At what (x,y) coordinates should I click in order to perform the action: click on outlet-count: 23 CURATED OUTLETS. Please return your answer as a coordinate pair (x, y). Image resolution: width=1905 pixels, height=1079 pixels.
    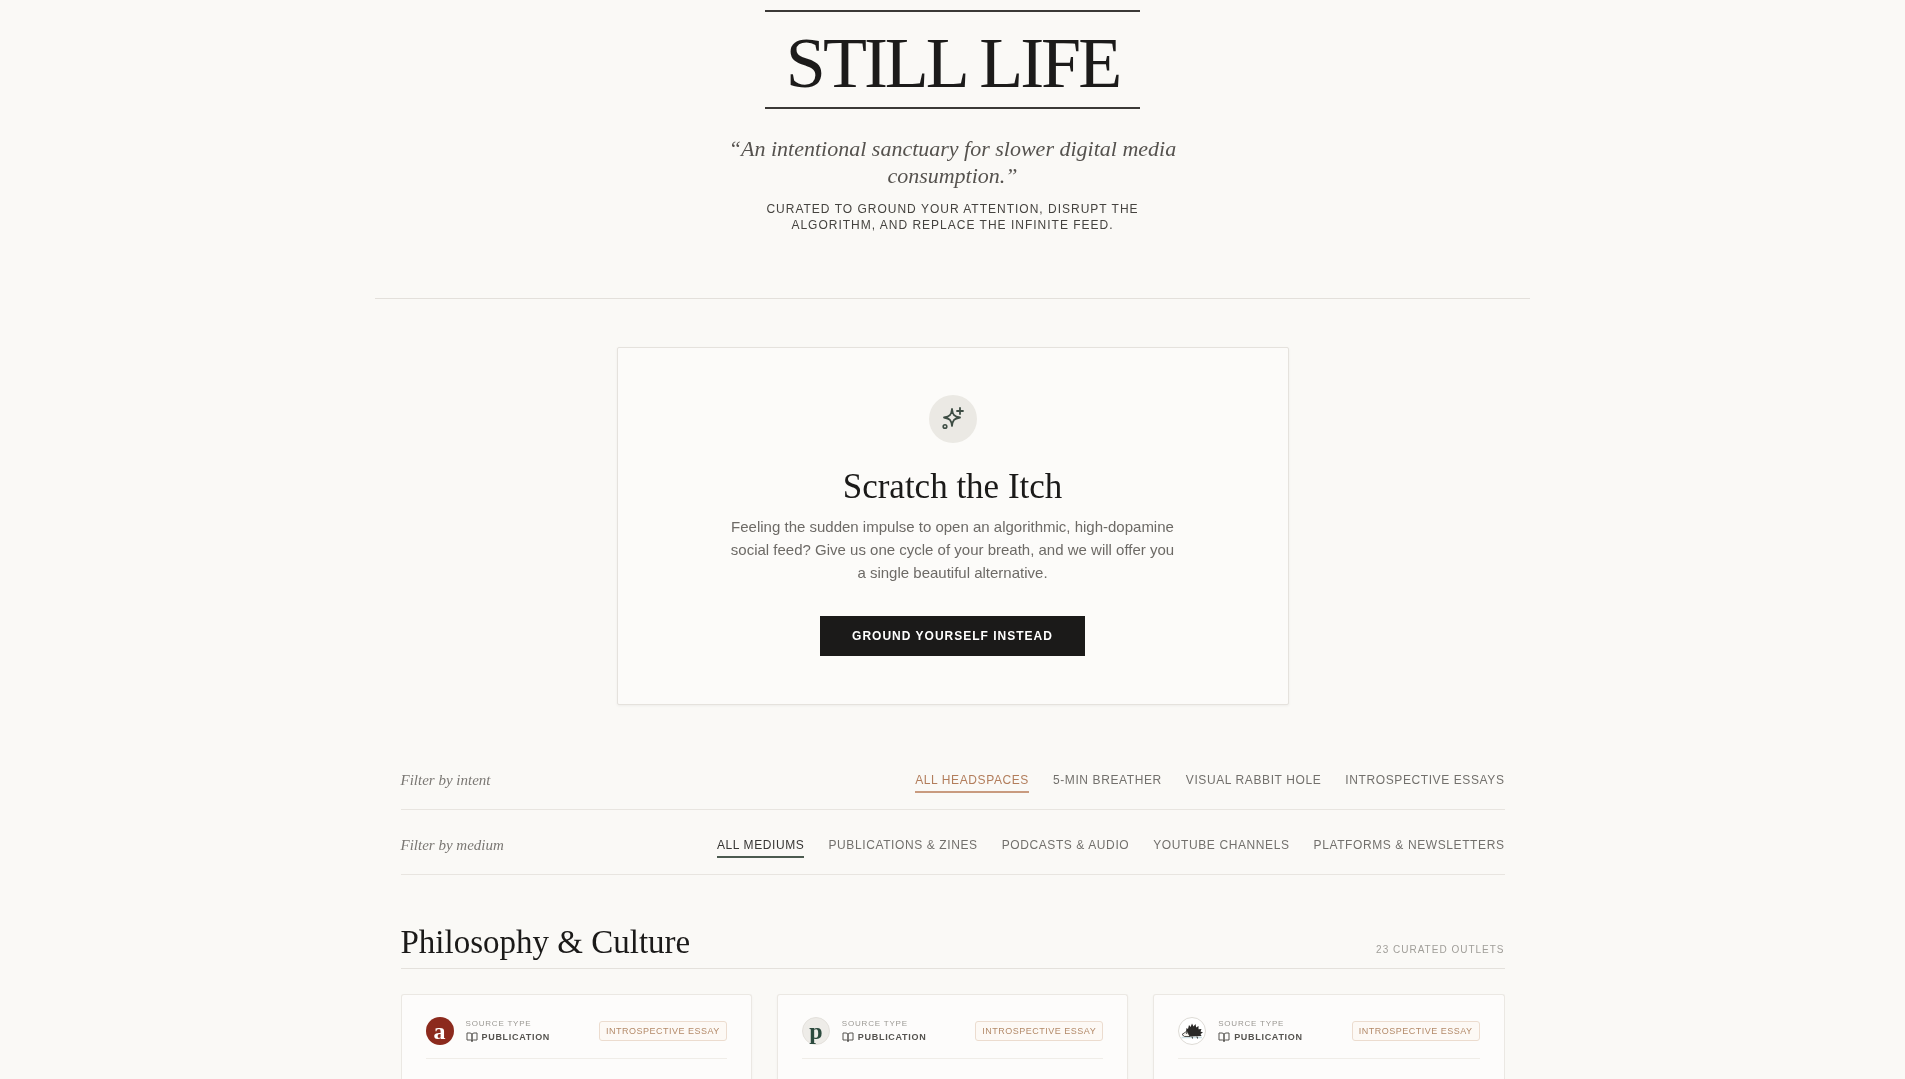
    Looking at the image, I should click on (1440, 950).